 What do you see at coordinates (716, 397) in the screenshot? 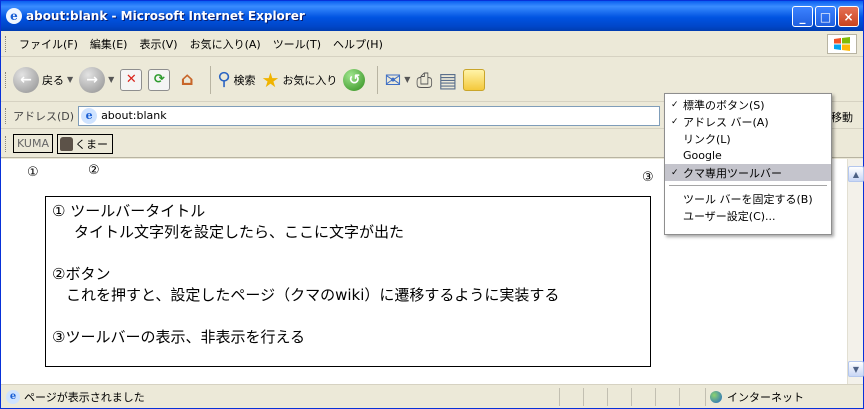
I see `internet-globe-icon` at bounding box center [716, 397].